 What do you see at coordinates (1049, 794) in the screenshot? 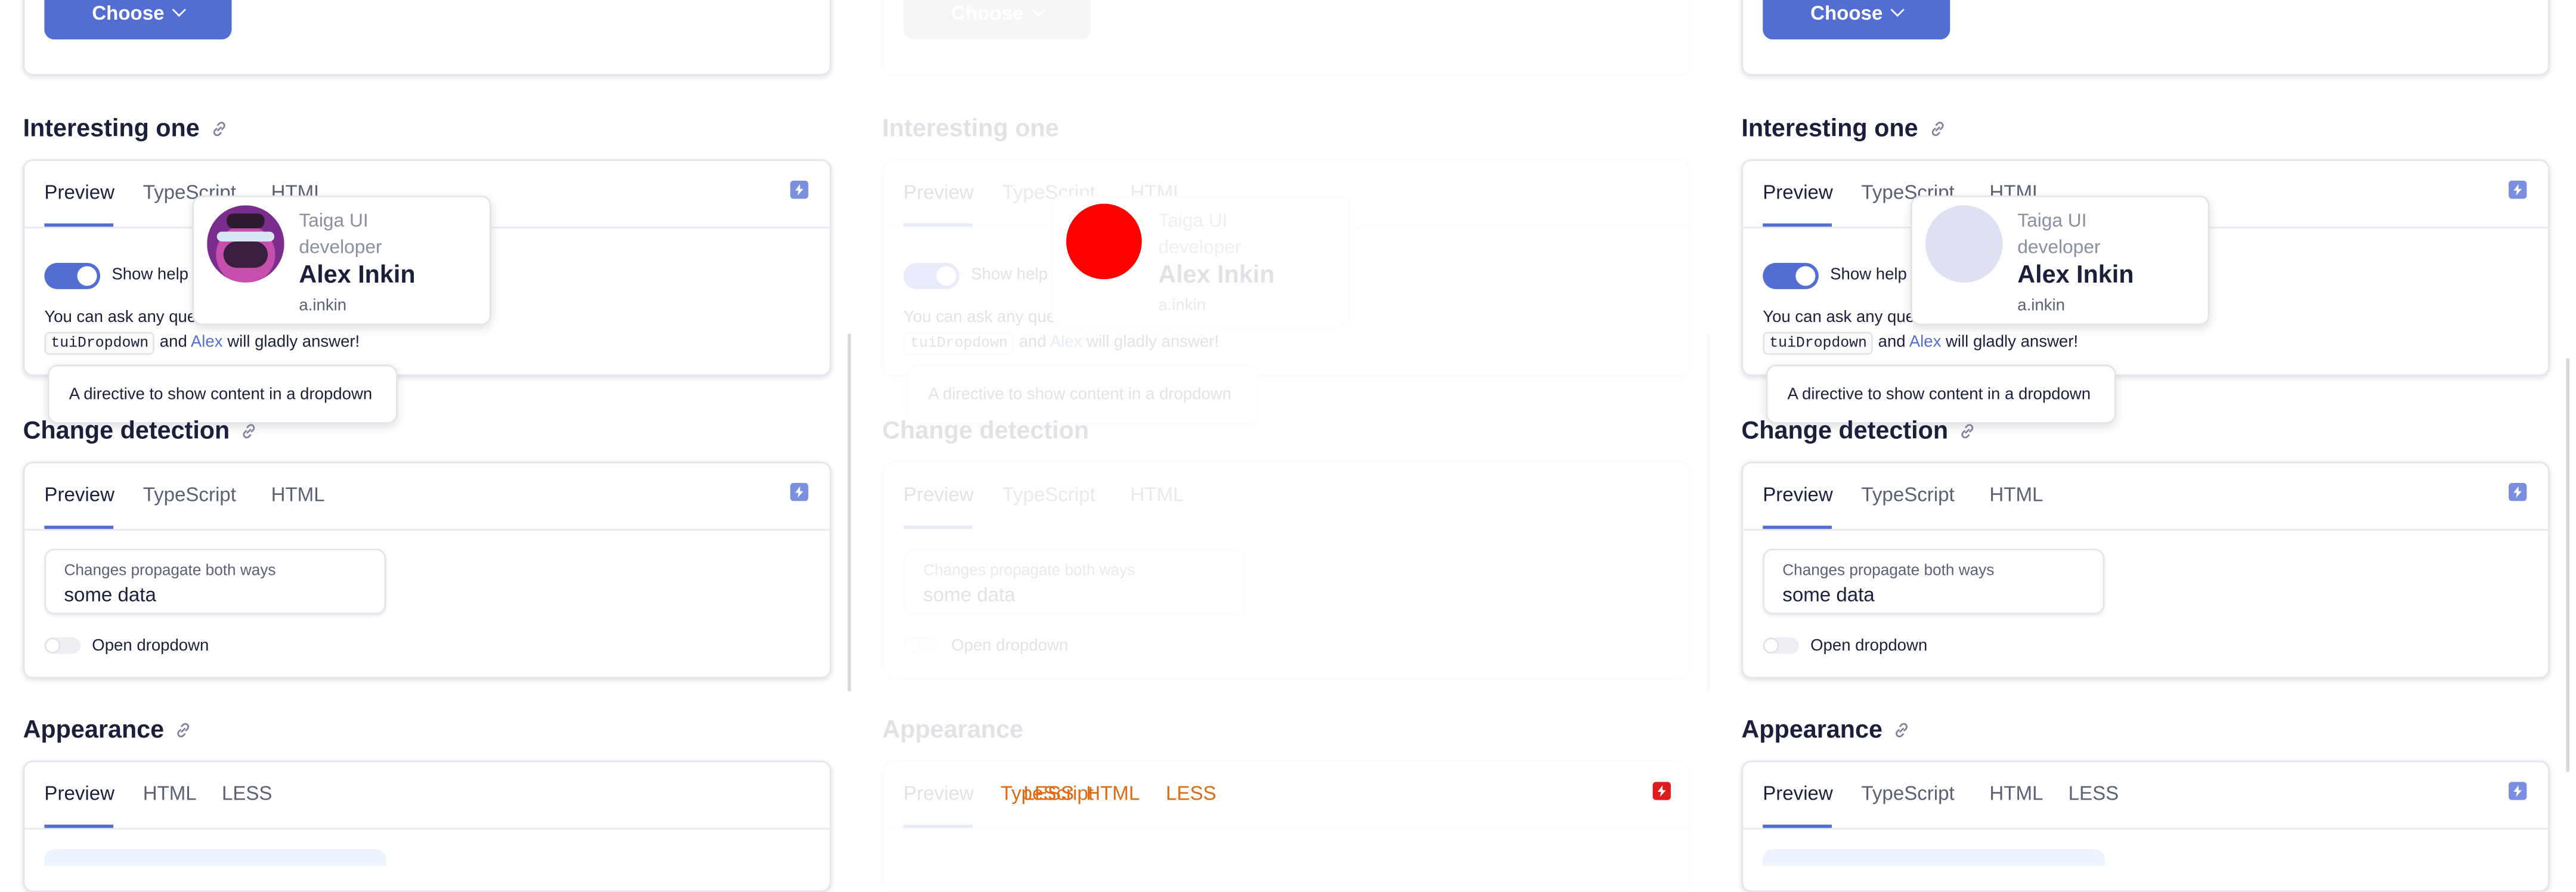
I see `overlay-tab-less: LESS` at bounding box center [1049, 794].